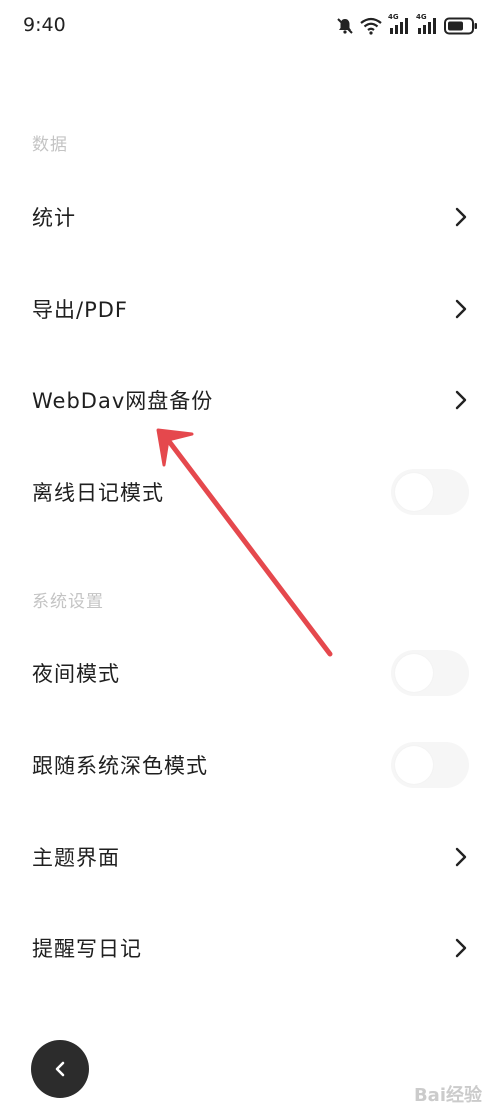 The image size is (500, 1111). What do you see at coordinates (68, 602) in the screenshot?
I see `section-header-system: 系统设置` at bounding box center [68, 602].